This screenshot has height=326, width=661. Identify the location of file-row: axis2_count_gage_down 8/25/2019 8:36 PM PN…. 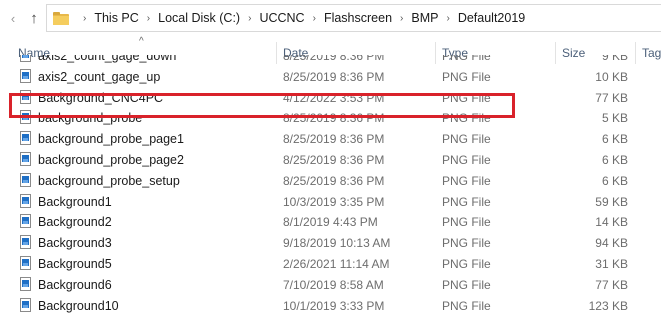
(330, 60).